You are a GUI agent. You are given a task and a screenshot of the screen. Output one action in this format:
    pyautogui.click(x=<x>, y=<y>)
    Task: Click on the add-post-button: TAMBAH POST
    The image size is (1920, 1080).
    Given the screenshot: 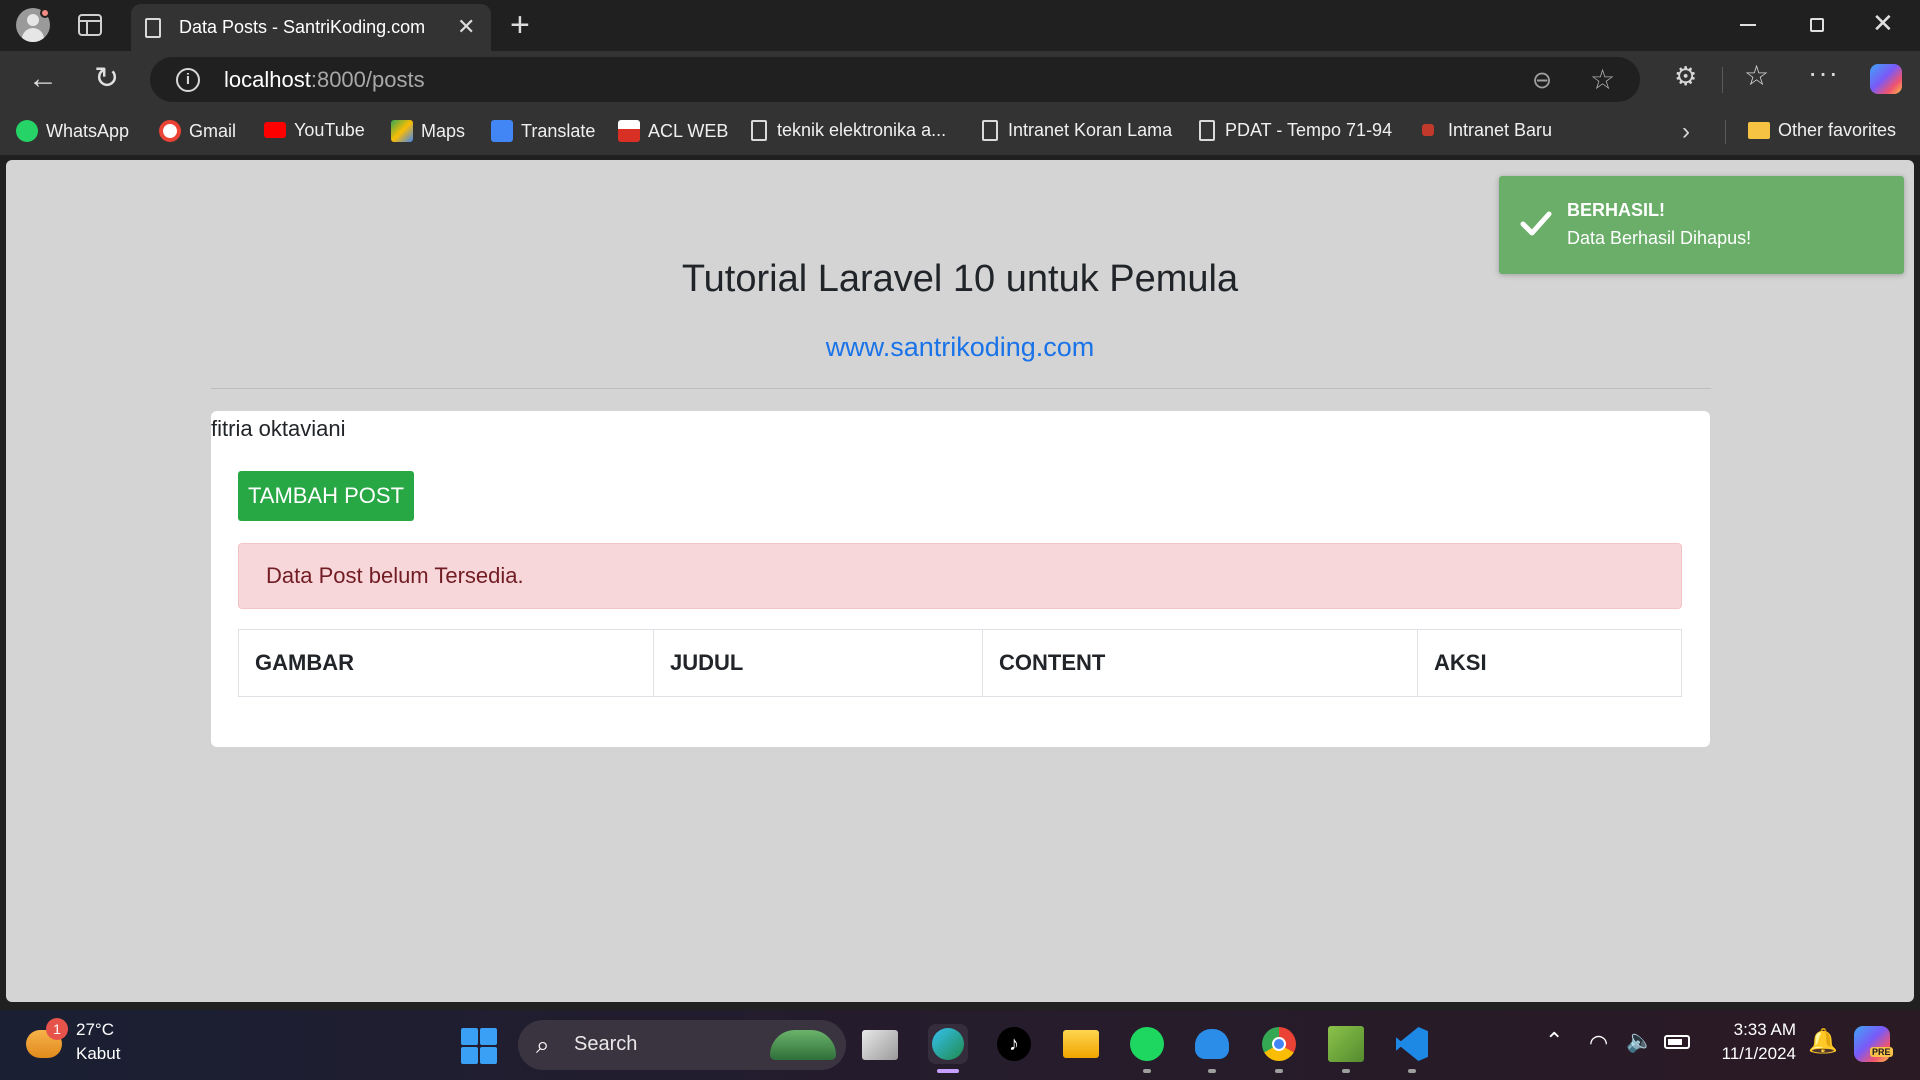 What is the action you would take?
    pyautogui.click(x=326, y=496)
    